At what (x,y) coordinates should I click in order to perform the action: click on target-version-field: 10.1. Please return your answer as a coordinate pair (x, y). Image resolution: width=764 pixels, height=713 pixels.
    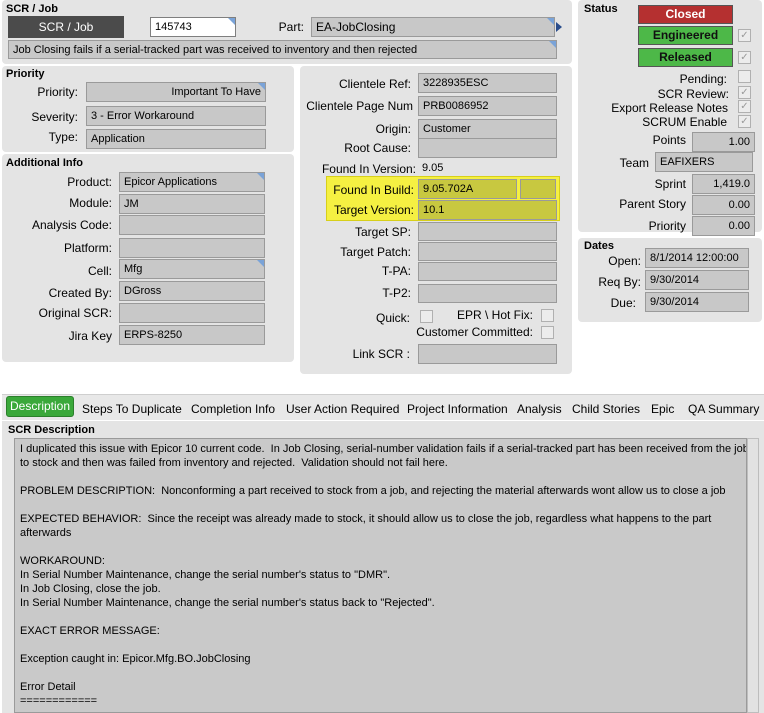
    Looking at the image, I should click on (487, 210).